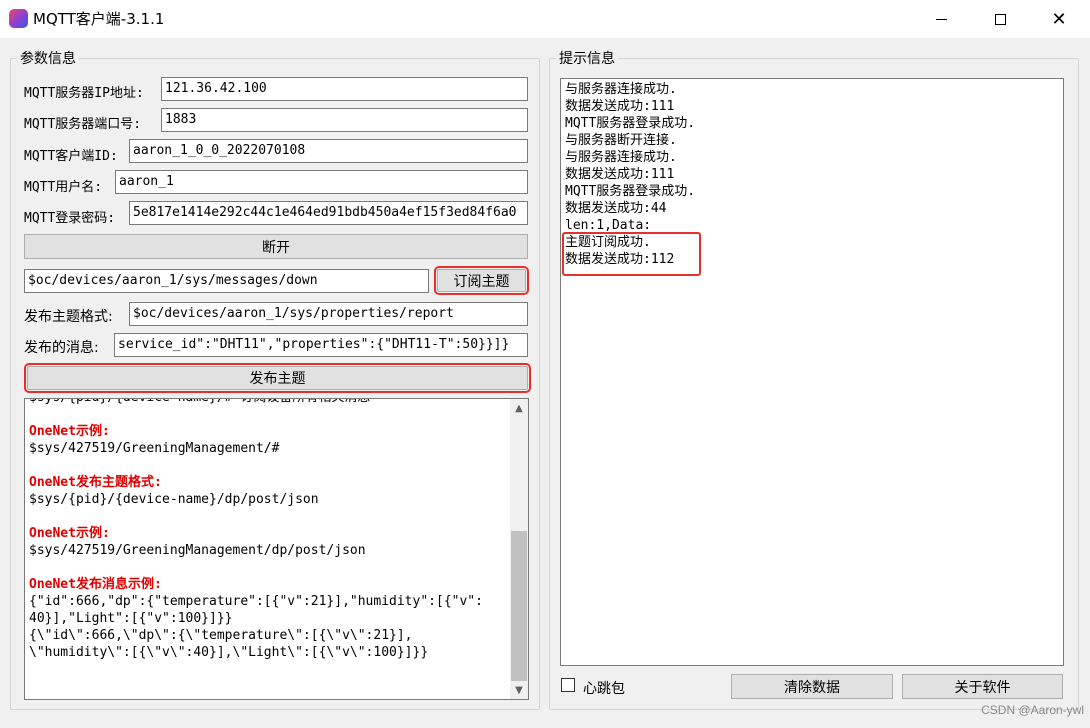  Describe the element at coordinates (276, 246) in the screenshot. I see `disconnect-button: 断开` at that location.